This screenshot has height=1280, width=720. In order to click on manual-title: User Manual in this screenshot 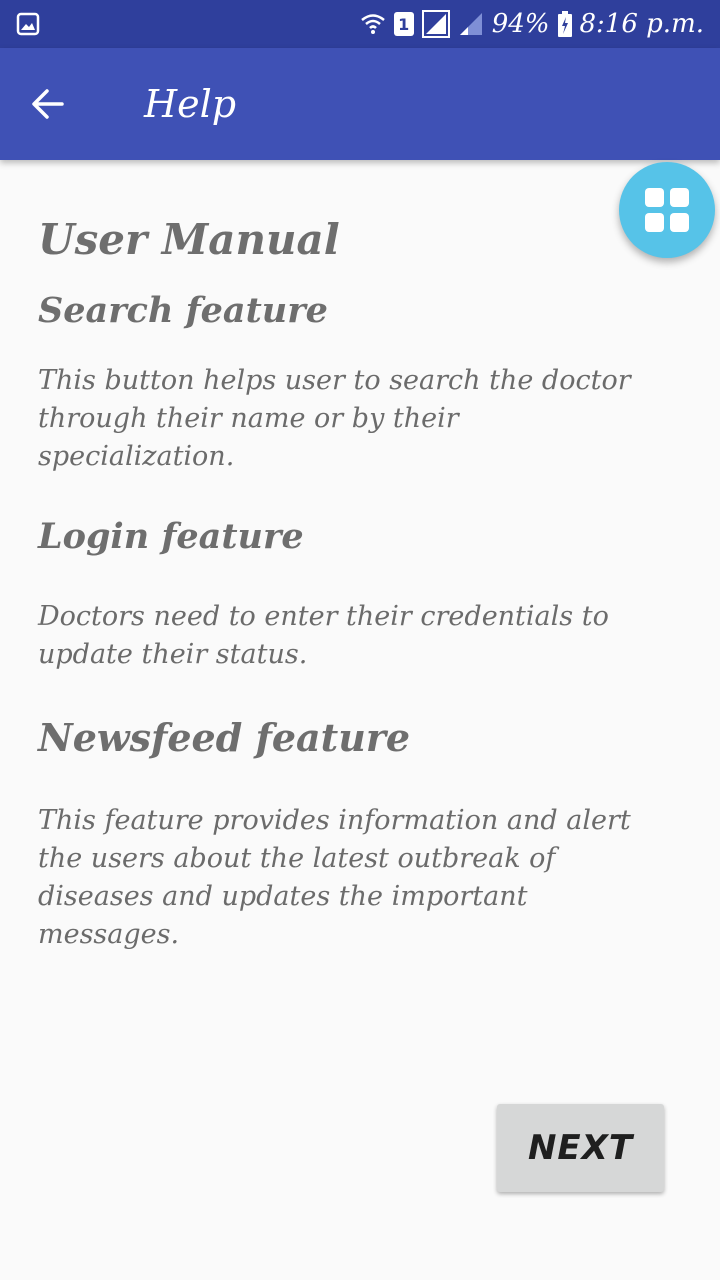, I will do `click(189, 239)`.